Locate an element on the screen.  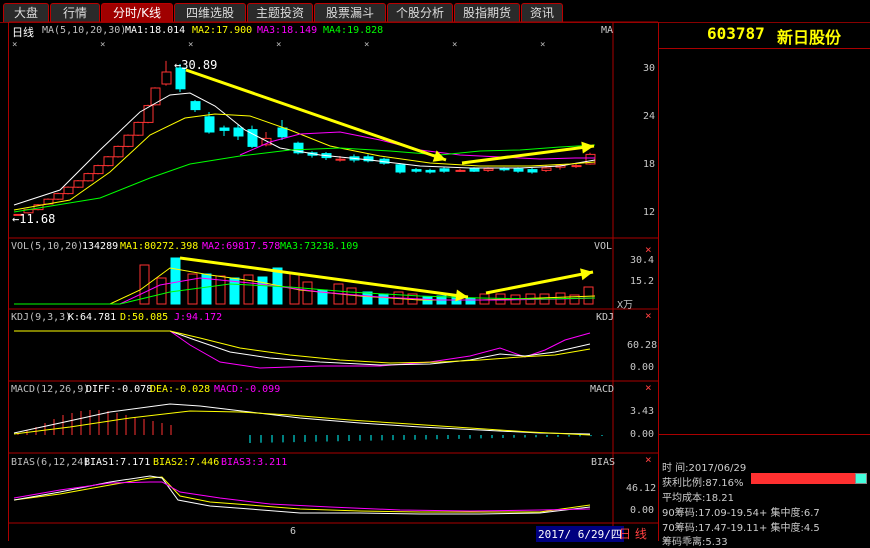
kdj-k-line is located at coordinates (302, 348).